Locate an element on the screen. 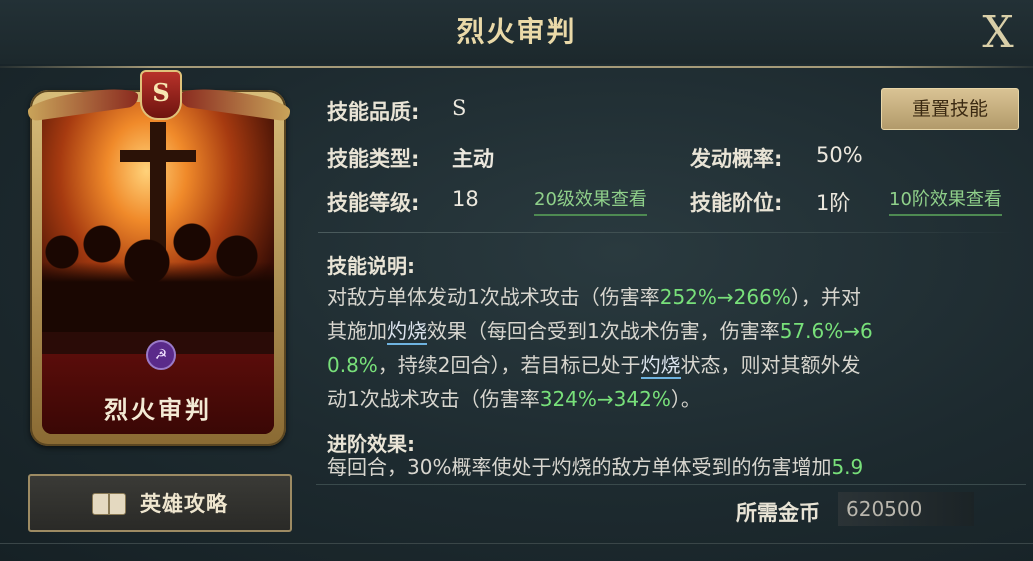 The width and height of the screenshot is (1033, 561). hero-guide-button: 英雄攻略 is located at coordinates (160, 503).